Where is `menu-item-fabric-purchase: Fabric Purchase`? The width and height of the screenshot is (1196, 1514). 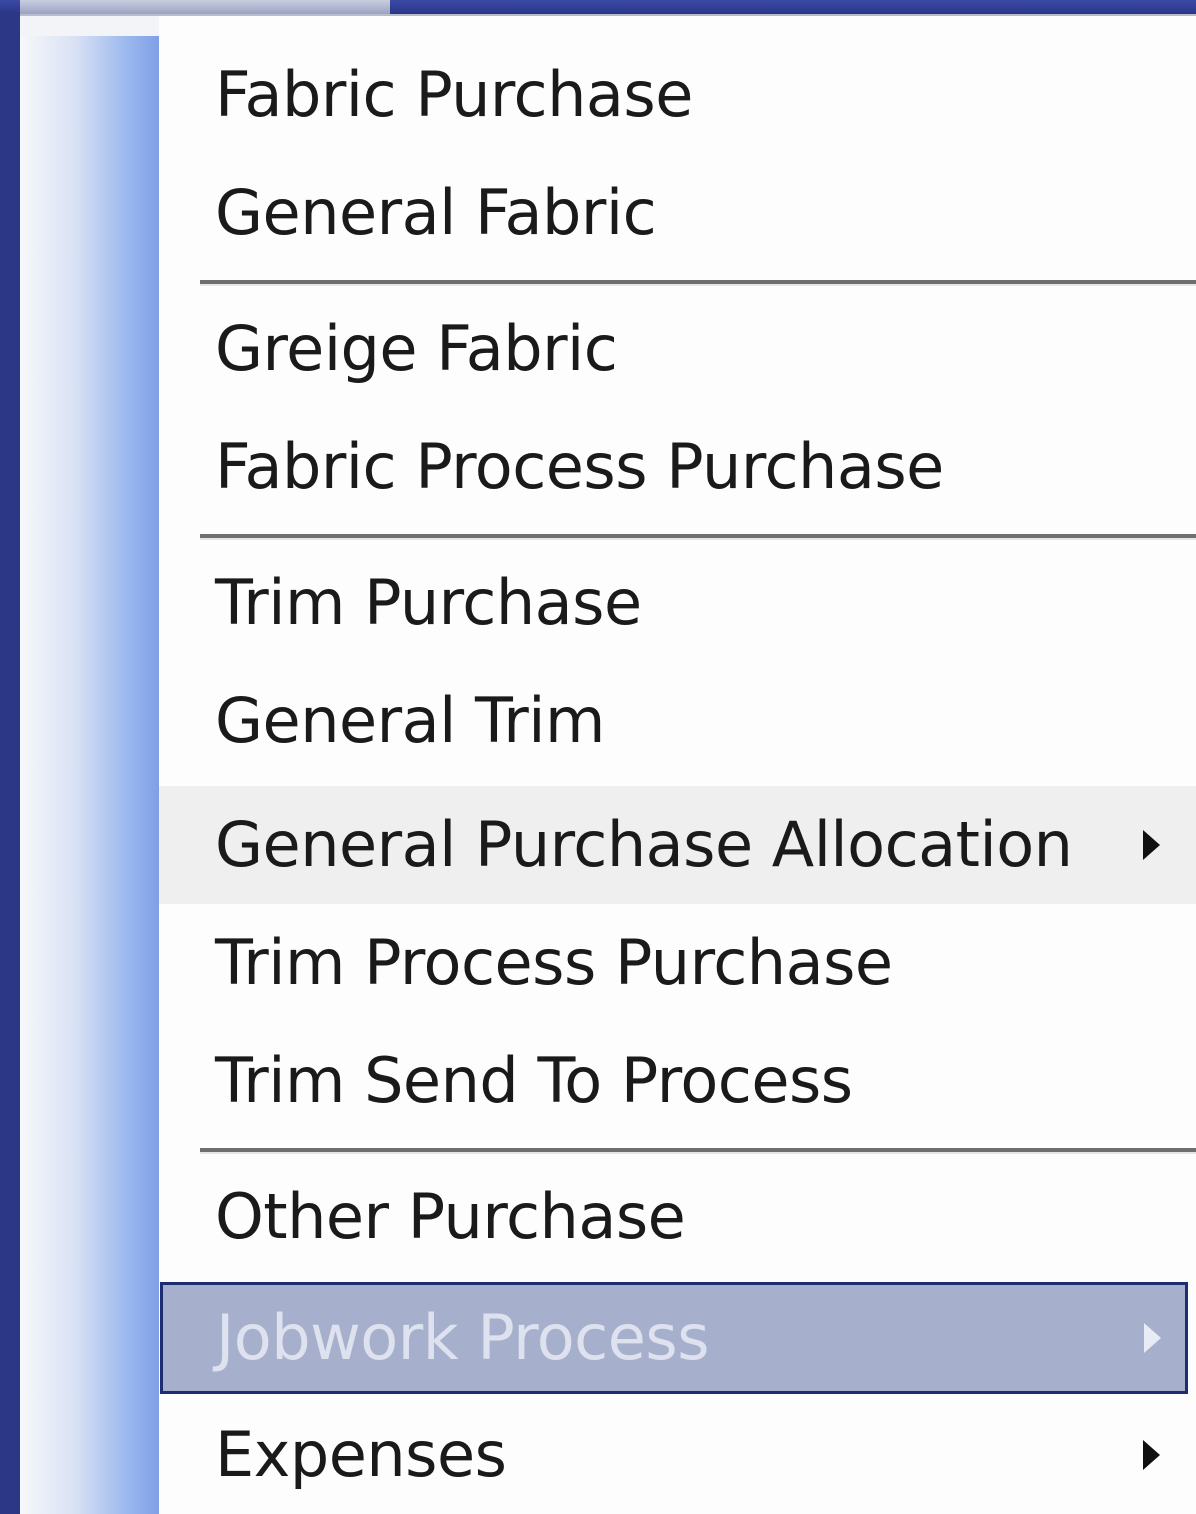 menu-item-fabric-purchase: Fabric Purchase is located at coordinates (677, 95).